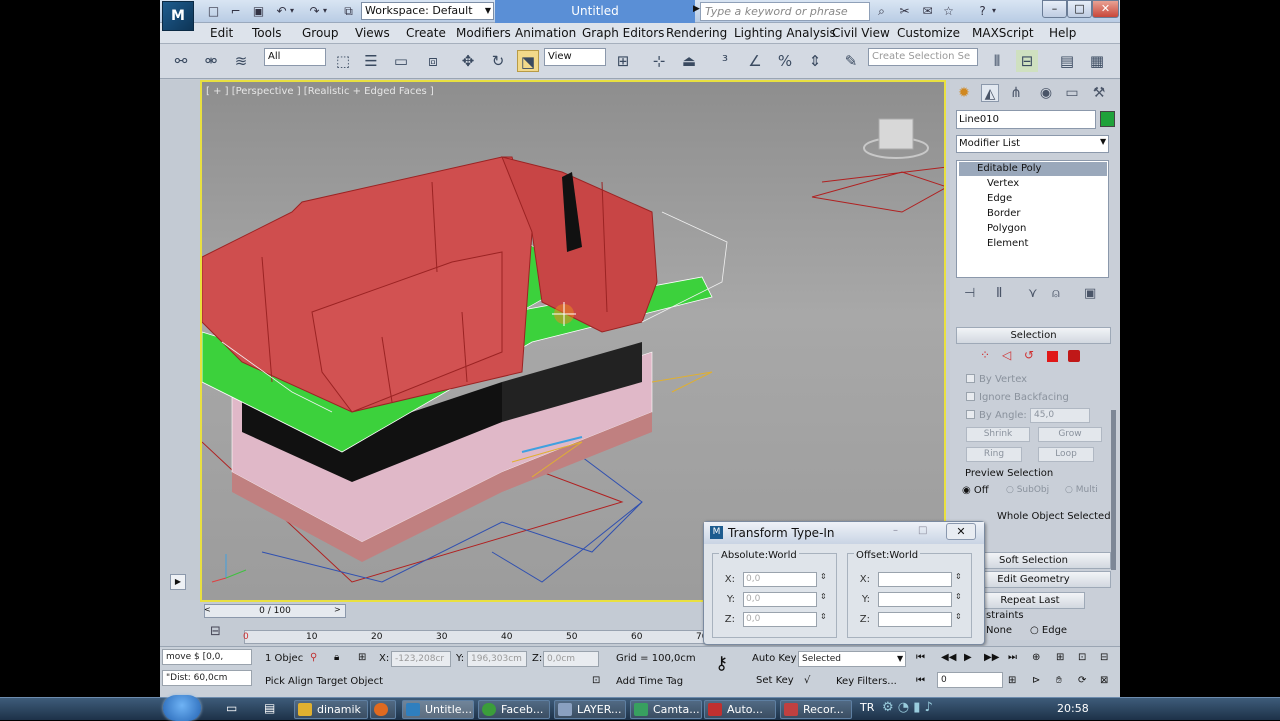  Describe the element at coordinates (348, 11) in the screenshot. I see `hold-icon: ⧉` at that location.